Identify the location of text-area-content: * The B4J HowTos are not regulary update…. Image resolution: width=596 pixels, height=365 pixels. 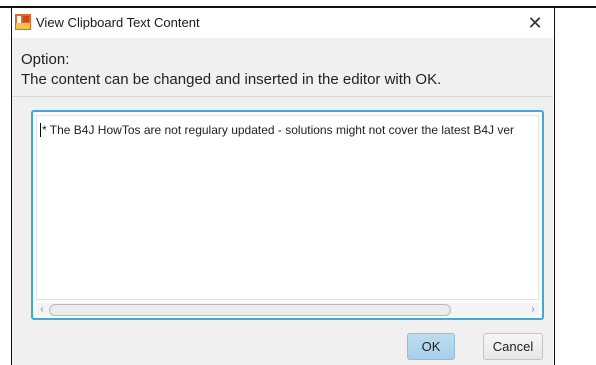
(277, 130).